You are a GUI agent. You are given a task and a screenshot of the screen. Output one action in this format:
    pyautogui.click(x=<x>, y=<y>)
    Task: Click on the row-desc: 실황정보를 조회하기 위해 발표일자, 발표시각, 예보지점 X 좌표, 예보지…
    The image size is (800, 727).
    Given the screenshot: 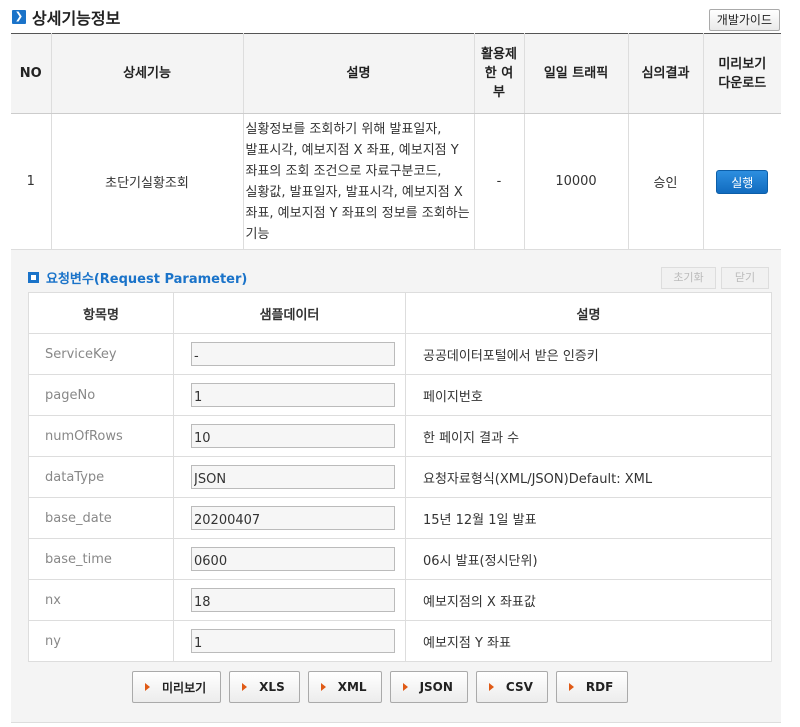 What is the action you would take?
    pyautogui.click(x=358, y=181)
    